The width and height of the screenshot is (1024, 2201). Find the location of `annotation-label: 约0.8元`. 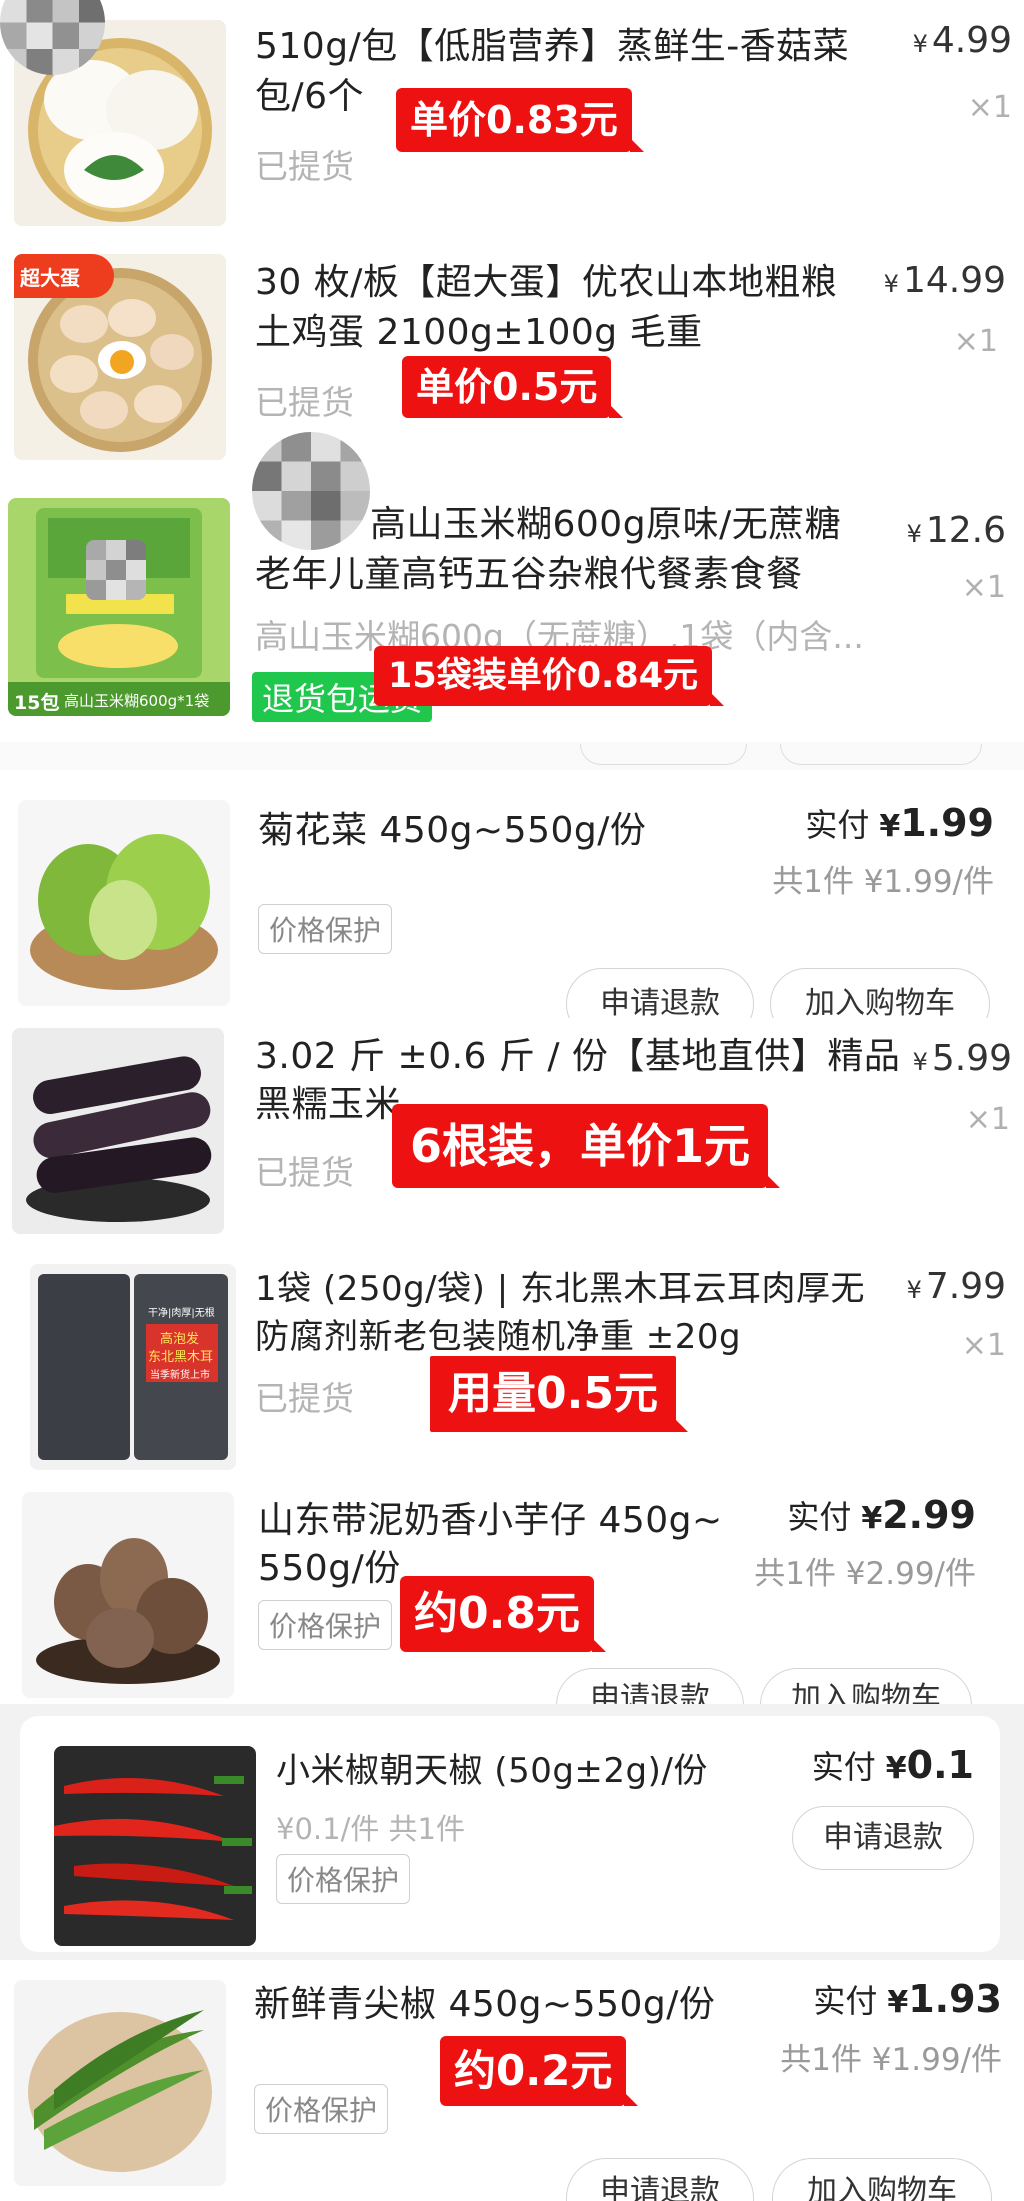

annotation-label: 约0.8元 is located at coordinates (503, 1614).